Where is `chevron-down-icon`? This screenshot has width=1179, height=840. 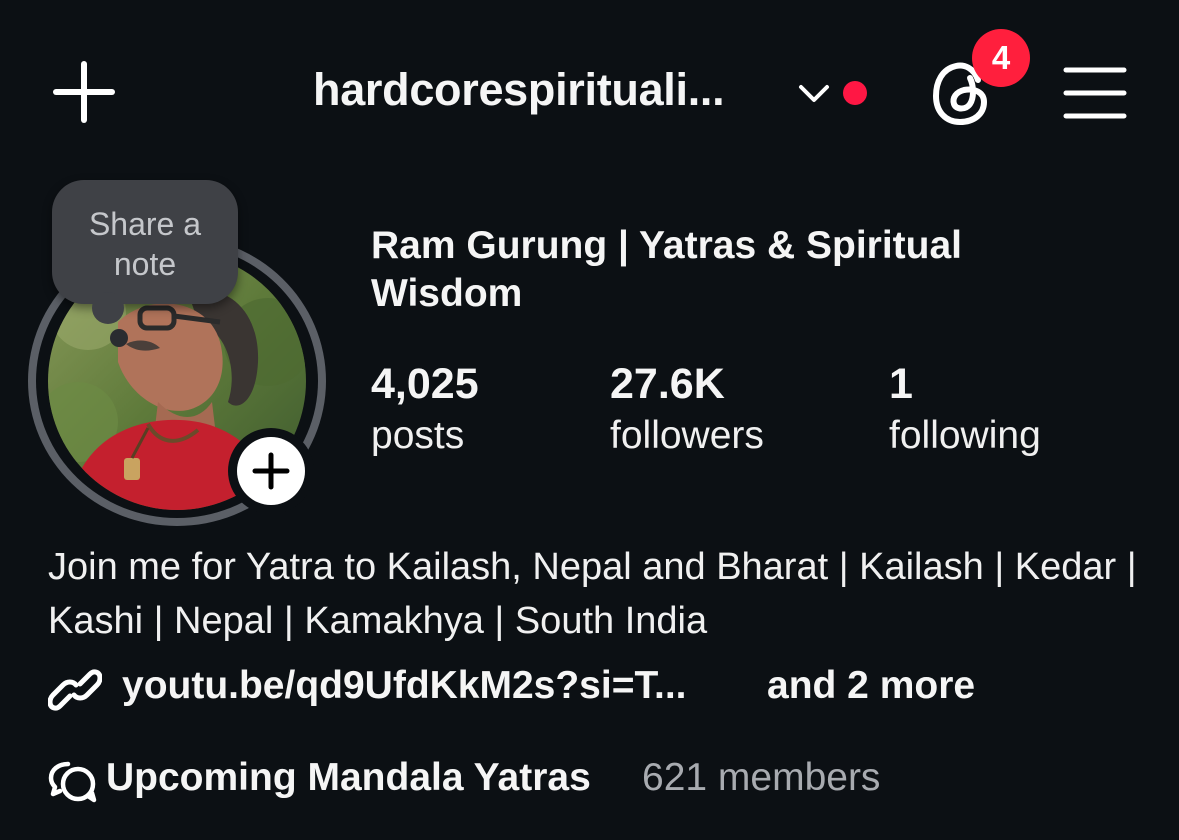 chevron-down-icon is located at coordinates (814, 93).